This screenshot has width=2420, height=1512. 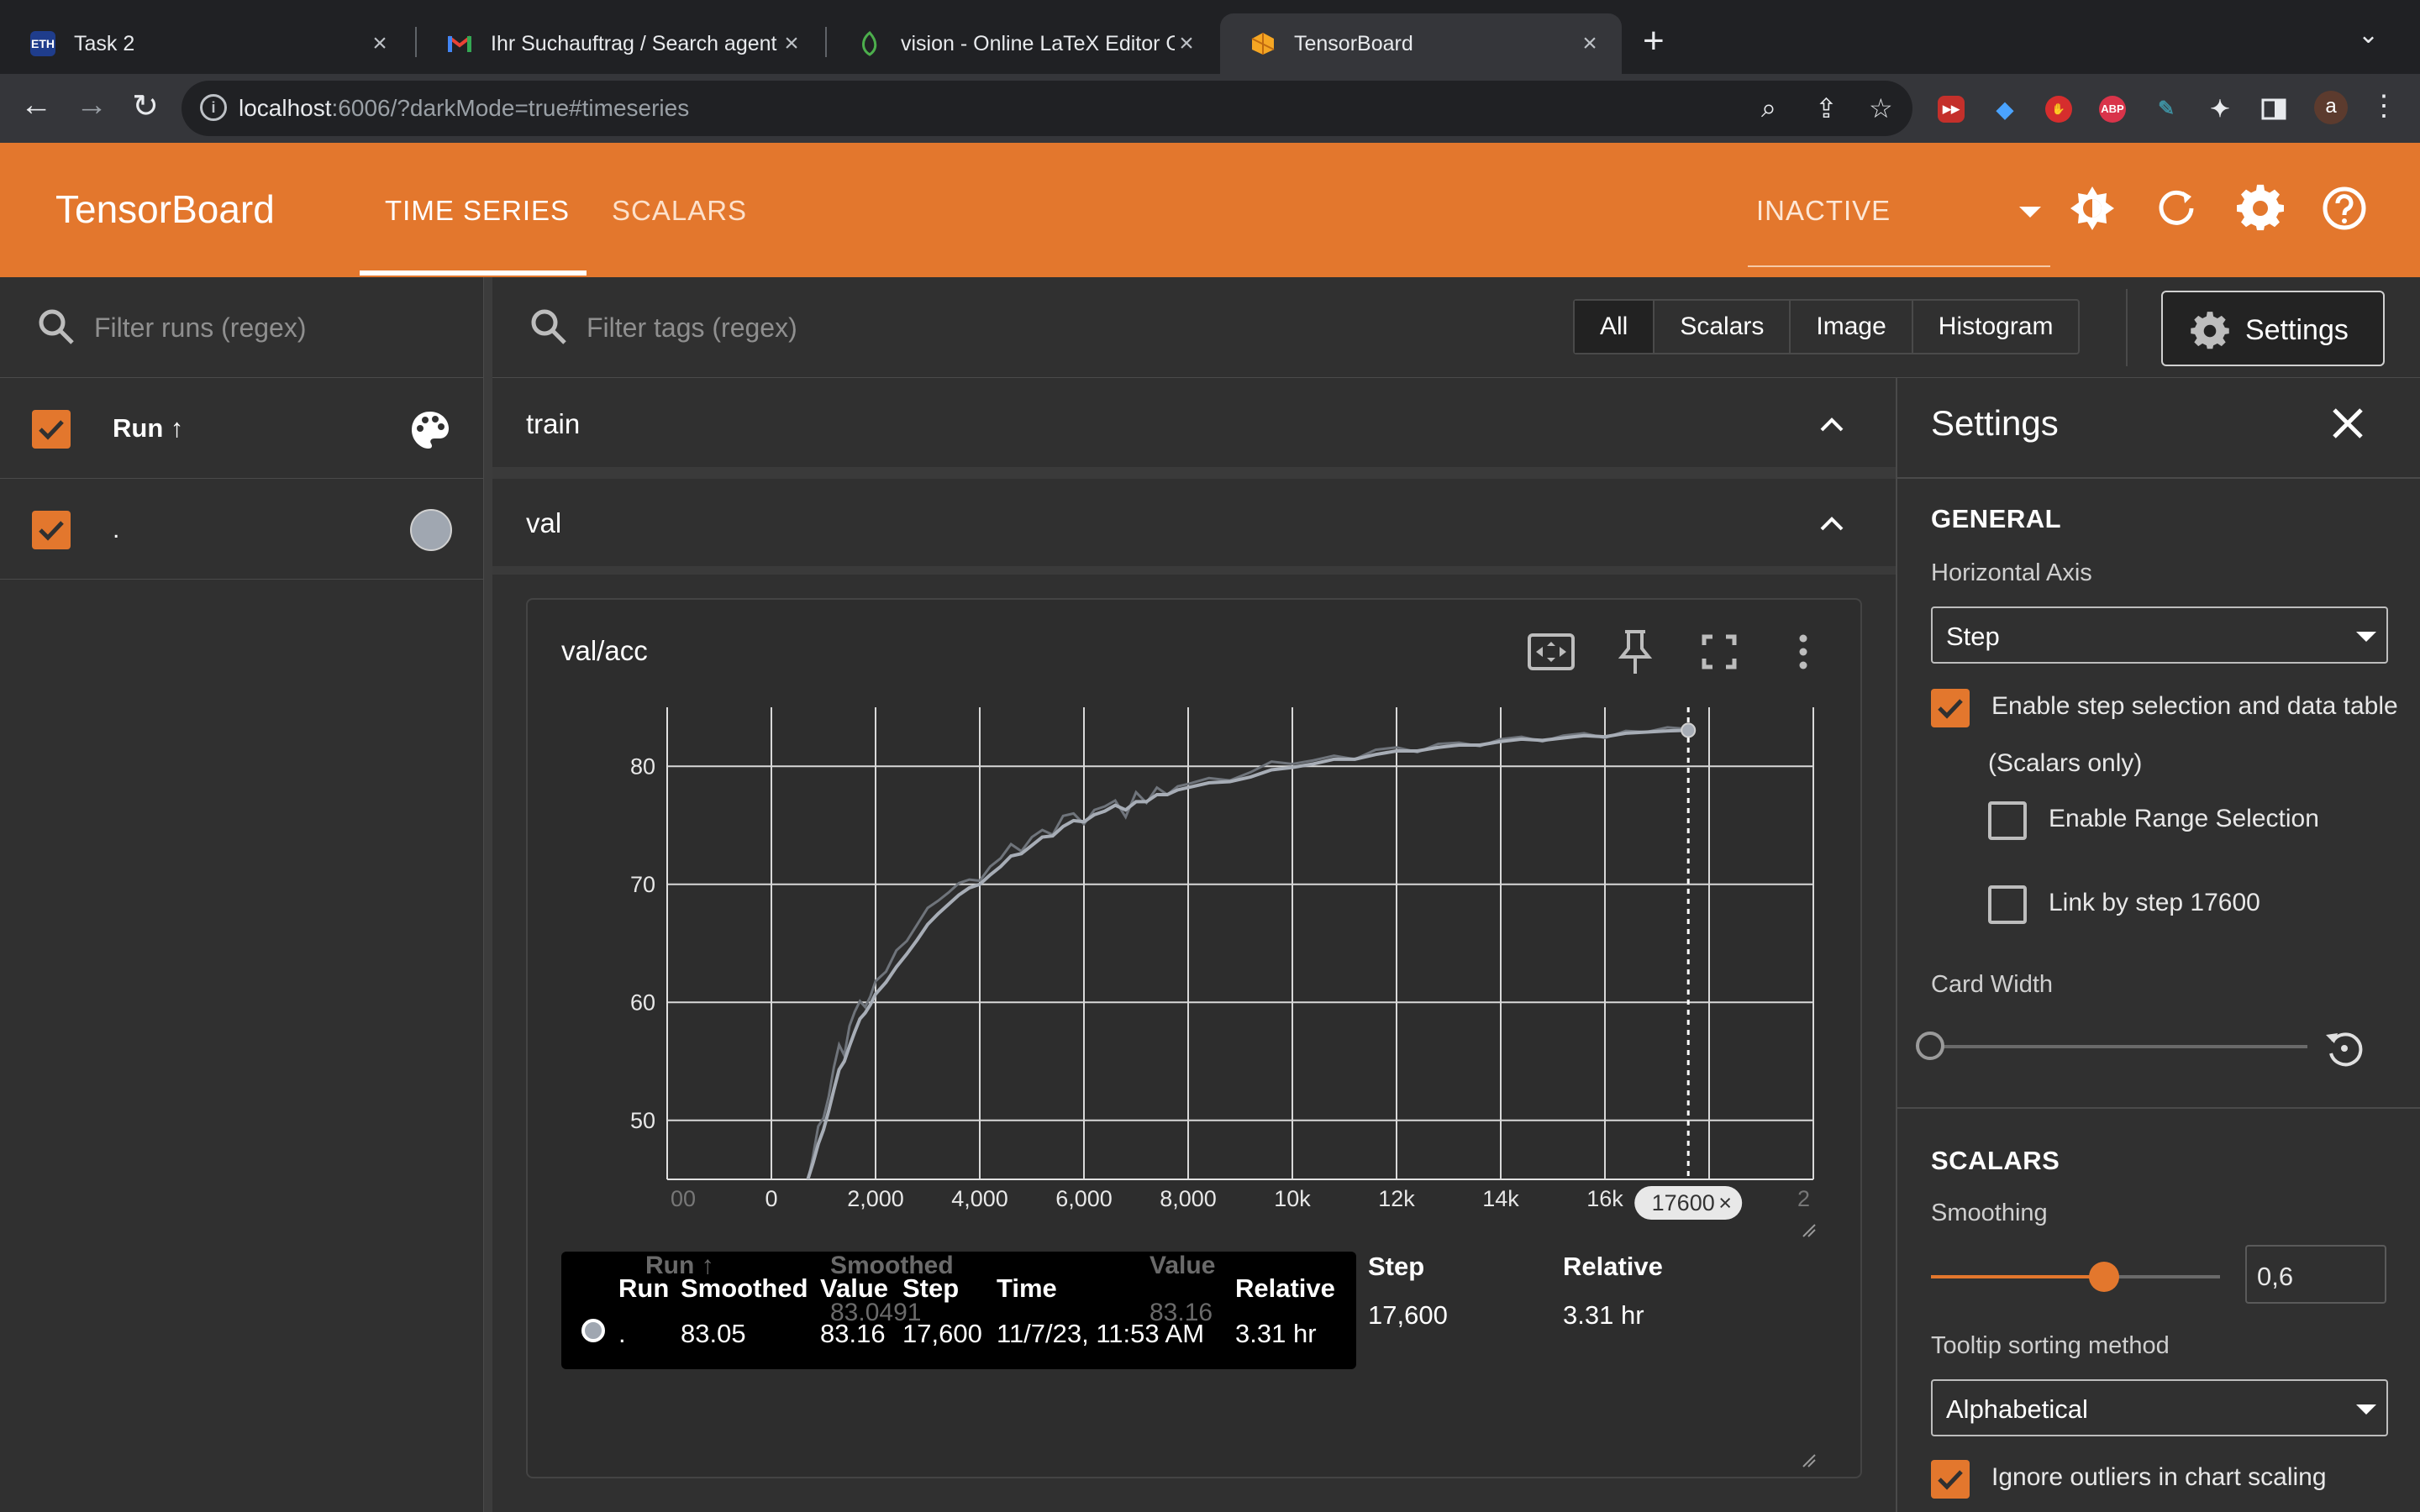 What do you see at coordinates (478, 211) in the screenshot?
I see `tab-time-series: TIME SERIES` at bounding box center [478, 211].